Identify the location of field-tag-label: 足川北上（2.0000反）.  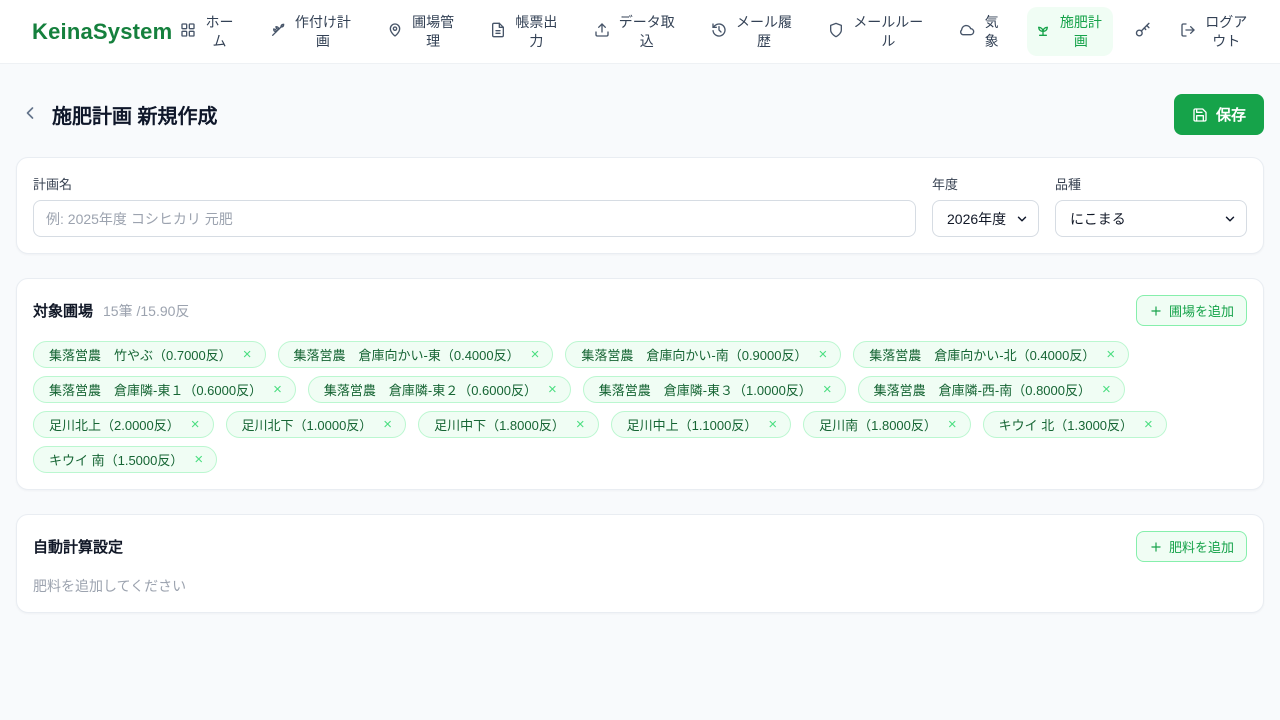
(114, 425).